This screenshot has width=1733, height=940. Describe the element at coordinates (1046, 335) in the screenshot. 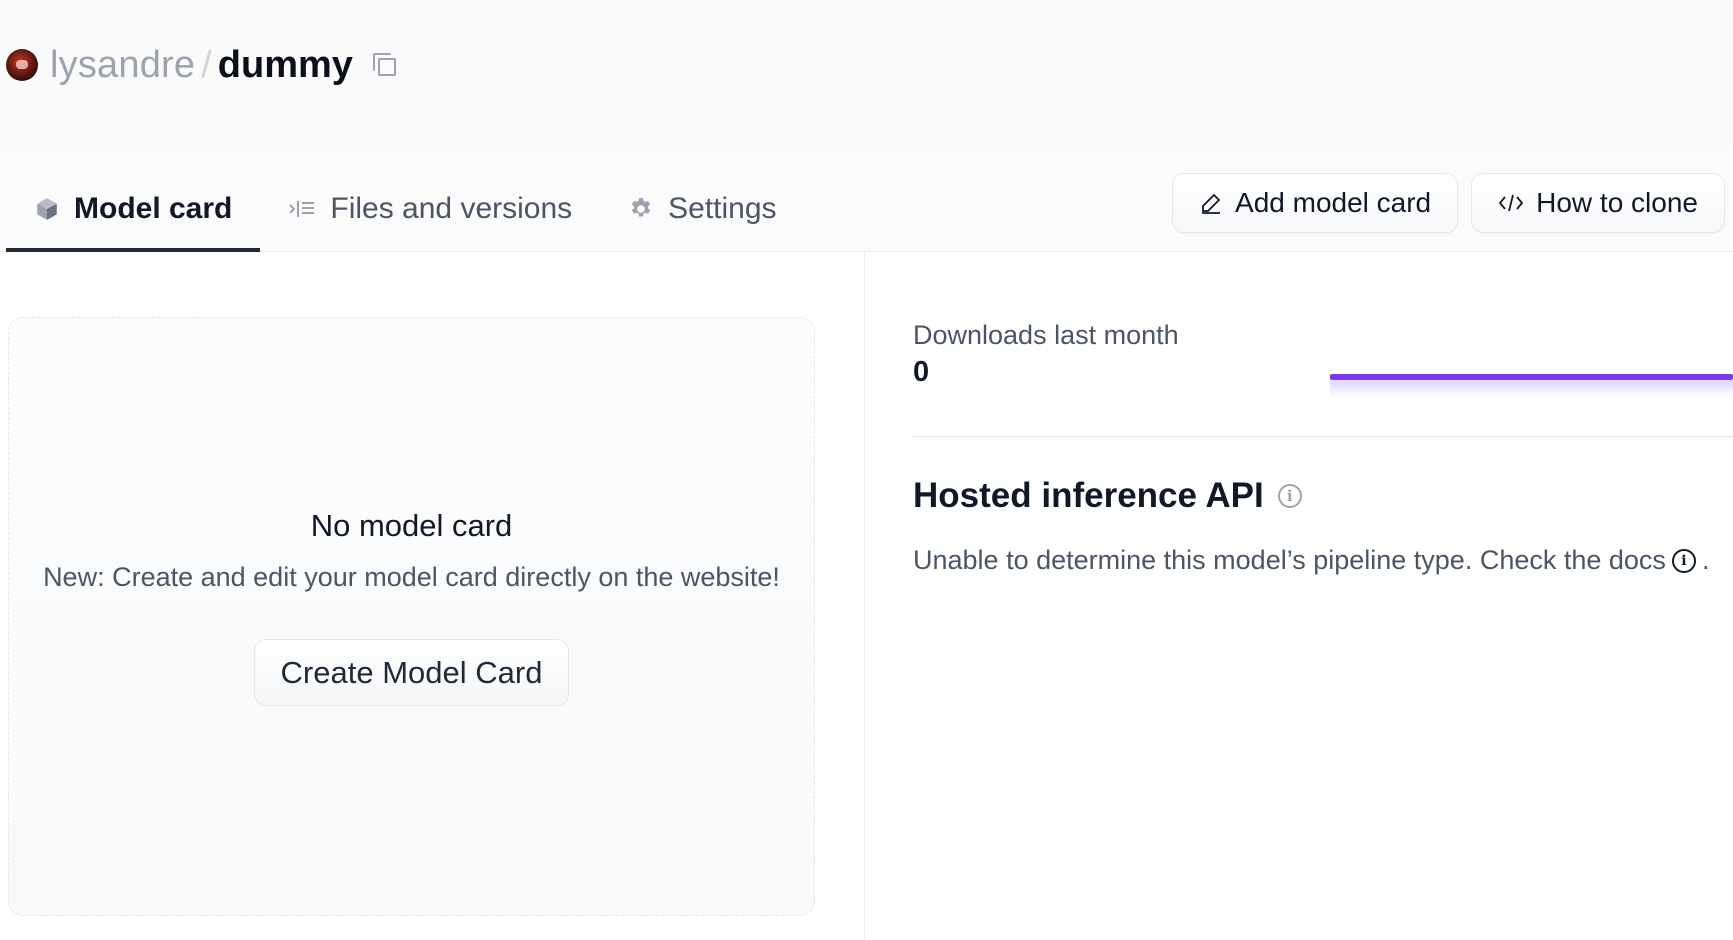

I see `downloads-label: Downloads last month` at that location.